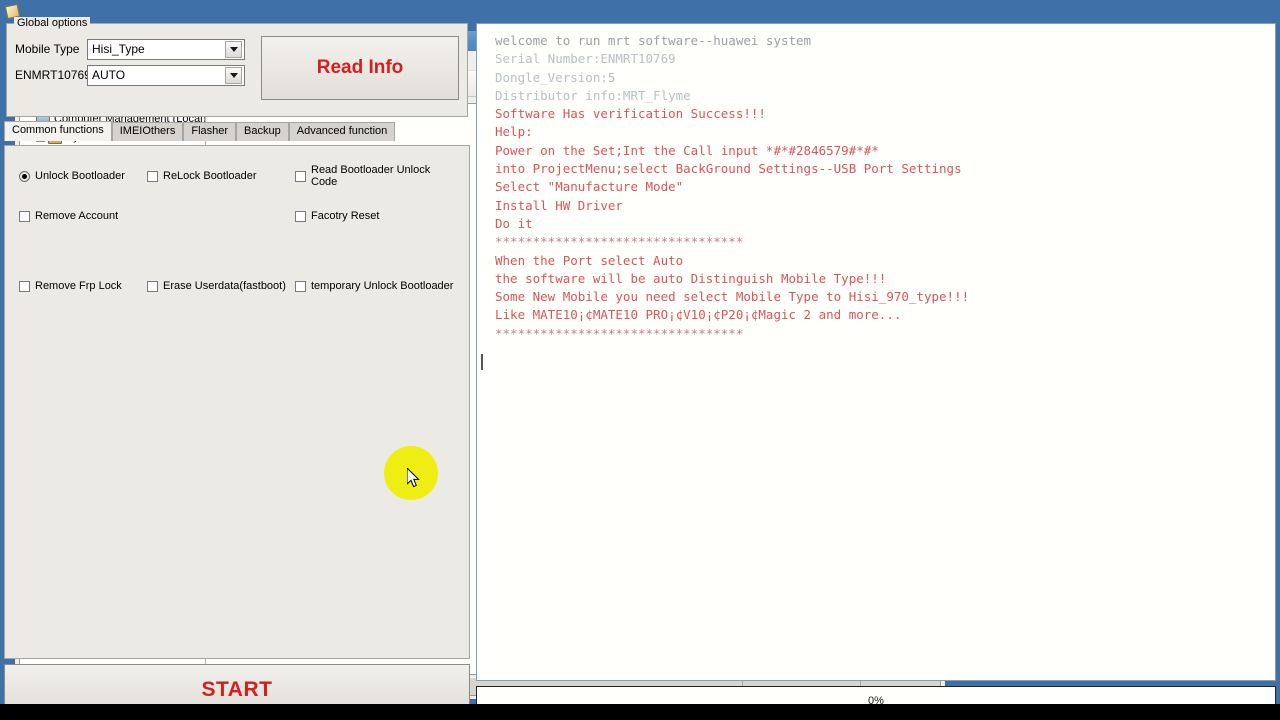 This screenshot has height=720, width=1280. I want to click on log-line: Select "Manufacture Mode", so click(589, 187).